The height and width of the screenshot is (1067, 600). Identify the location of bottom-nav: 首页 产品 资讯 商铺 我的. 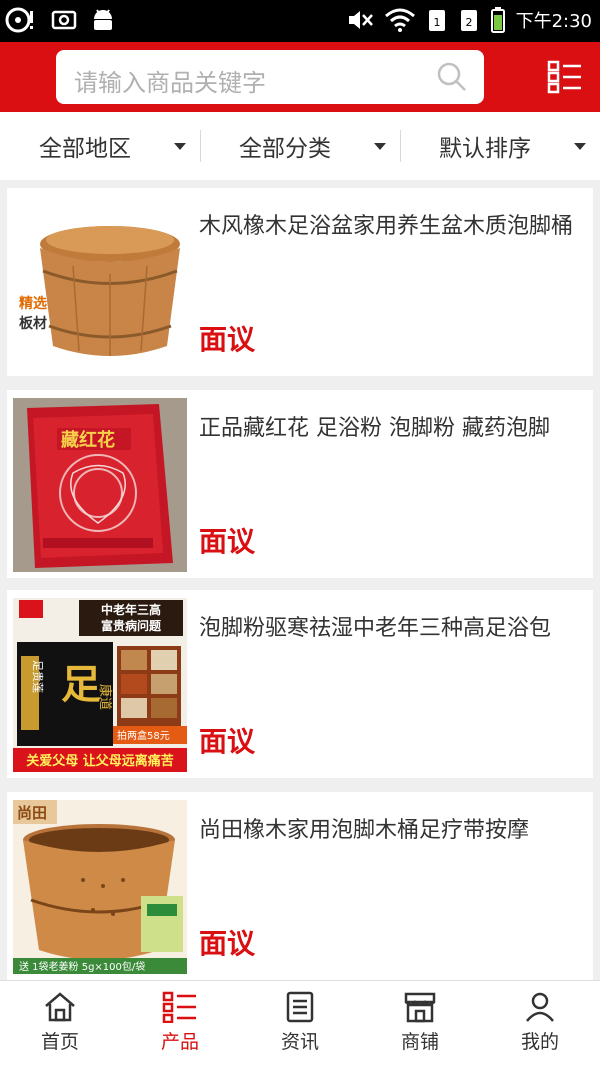
(300, 1023).